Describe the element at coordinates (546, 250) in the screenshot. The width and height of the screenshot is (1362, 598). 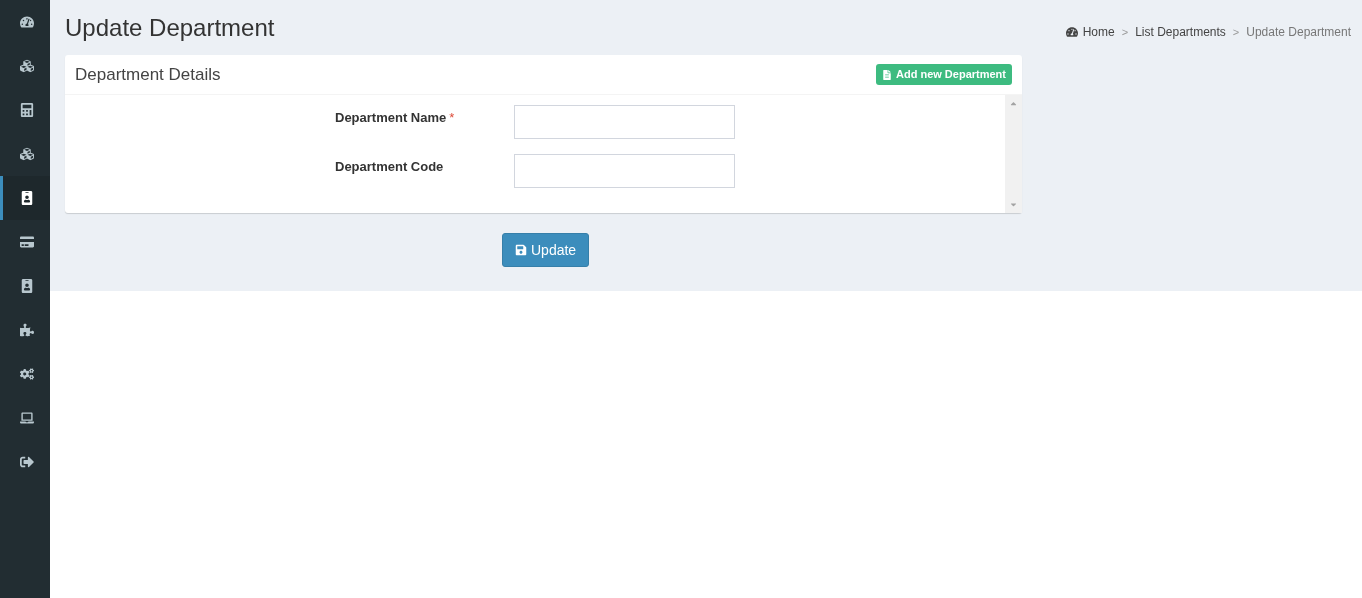
I see `update-button: Update` at that location.